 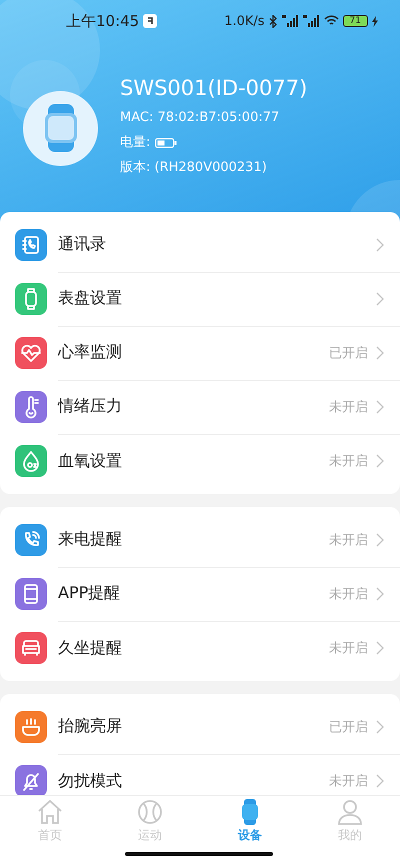 What do you see at coordinates (90, 726) in the screenshot?
I see `item-label: 抬腕亮屏` at bounding box center [90, 726].